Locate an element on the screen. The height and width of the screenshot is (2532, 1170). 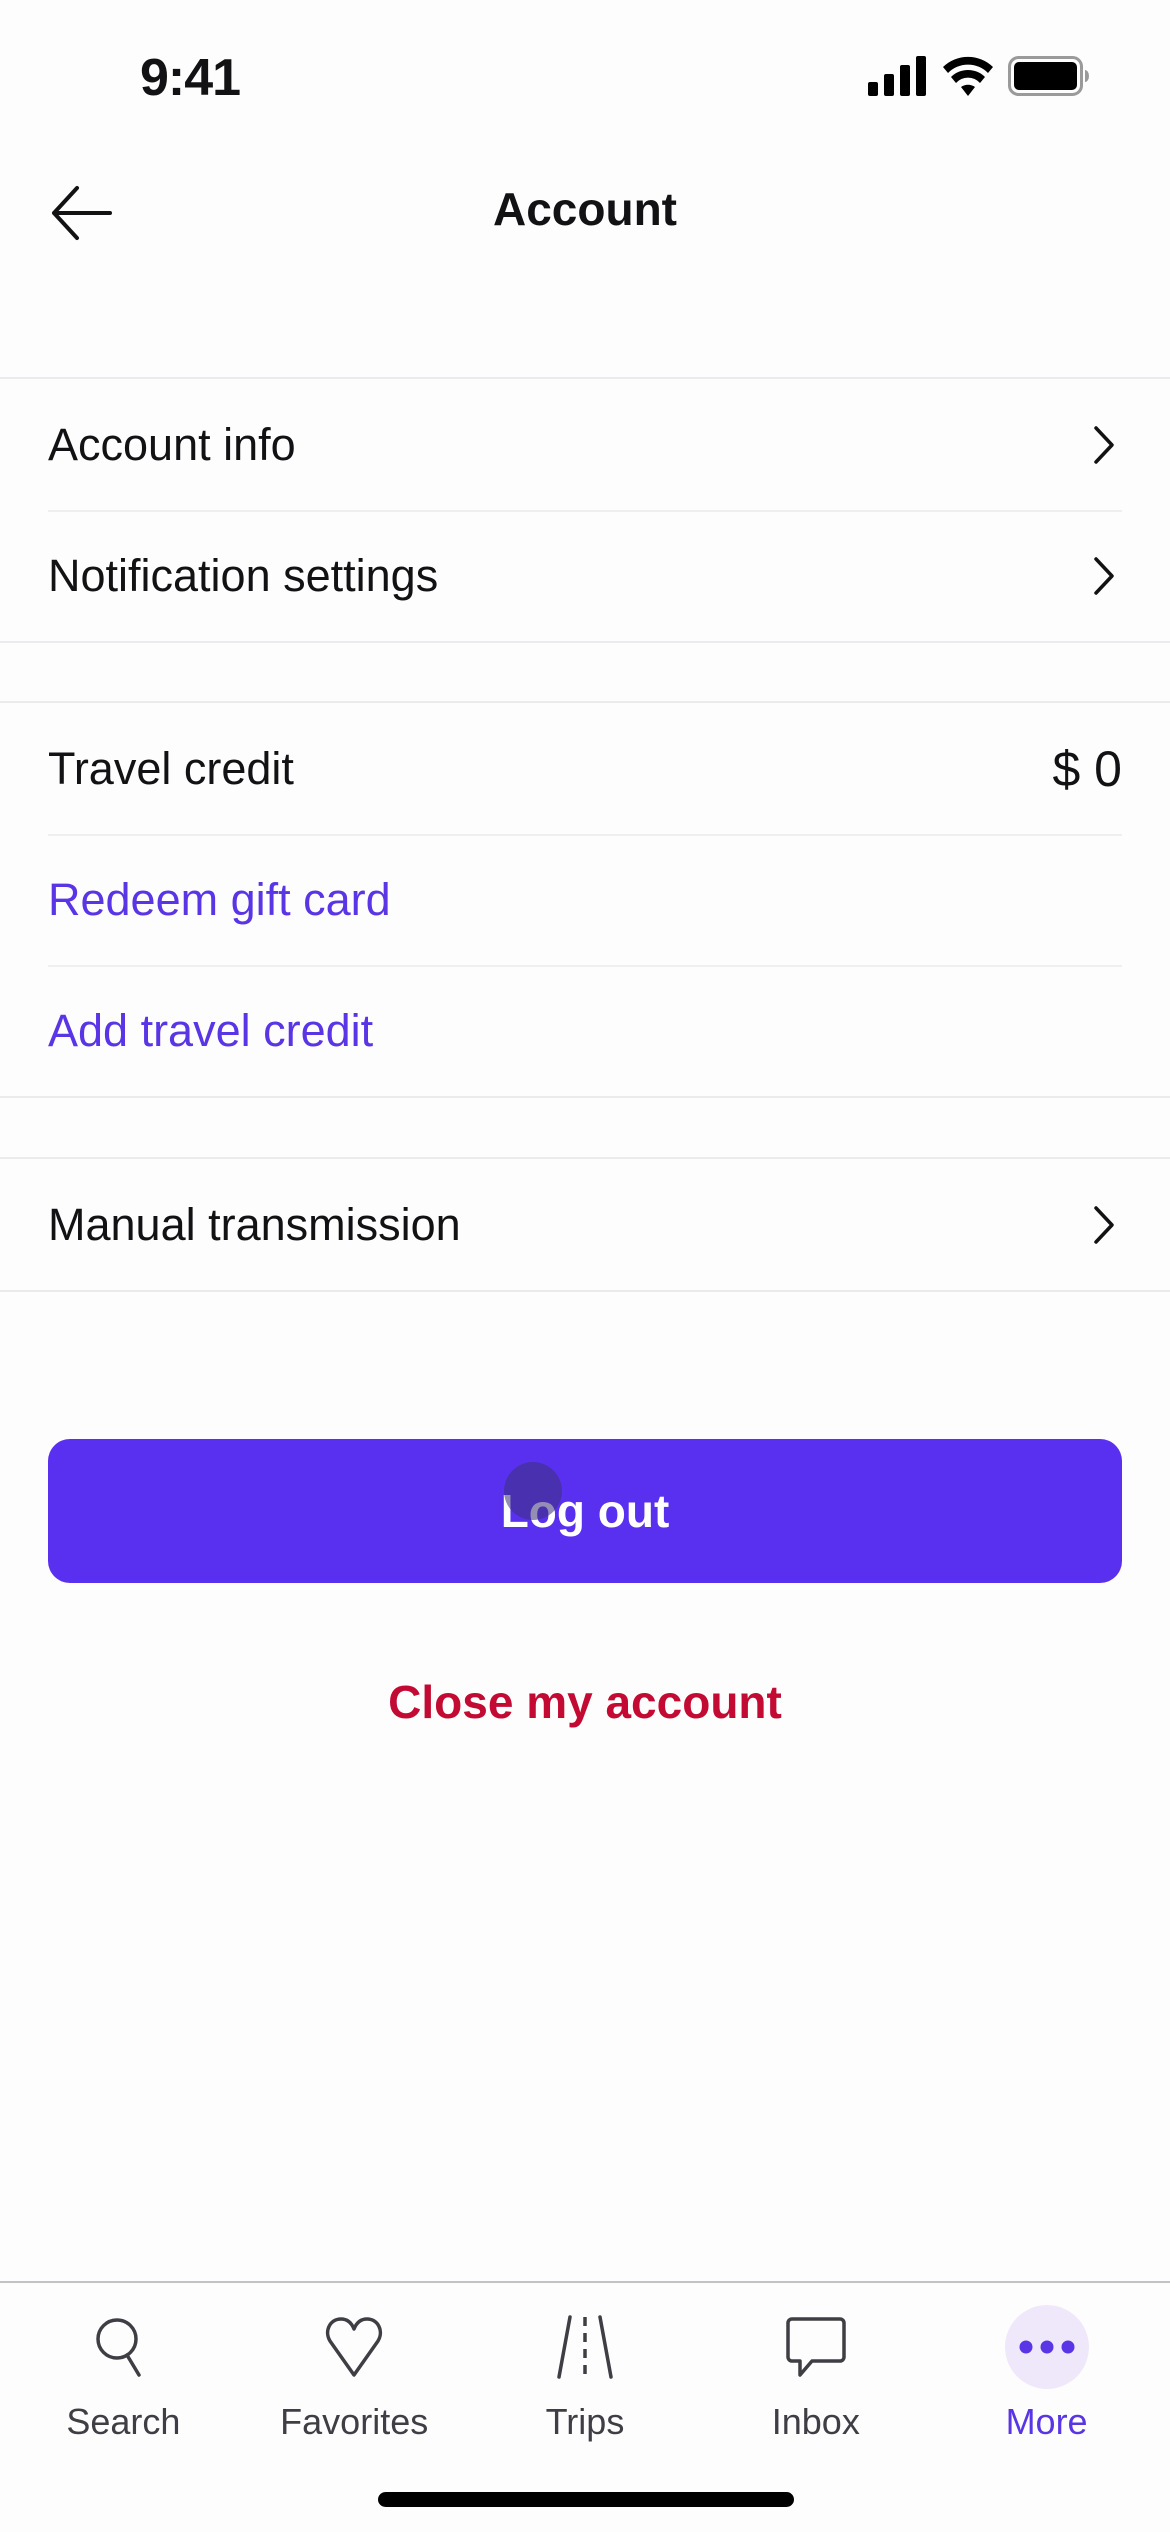
logout-button: Log out is located at coordinates (585, 1511).